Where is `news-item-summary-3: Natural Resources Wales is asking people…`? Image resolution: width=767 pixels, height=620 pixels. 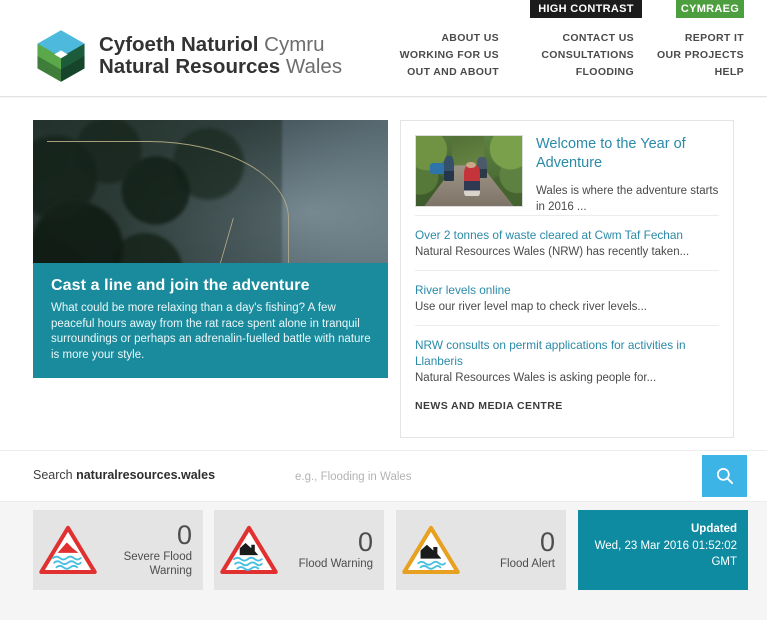 news-item-summary-3: Natural Resources Wales is asking people… is located at coordinates (536, 378).